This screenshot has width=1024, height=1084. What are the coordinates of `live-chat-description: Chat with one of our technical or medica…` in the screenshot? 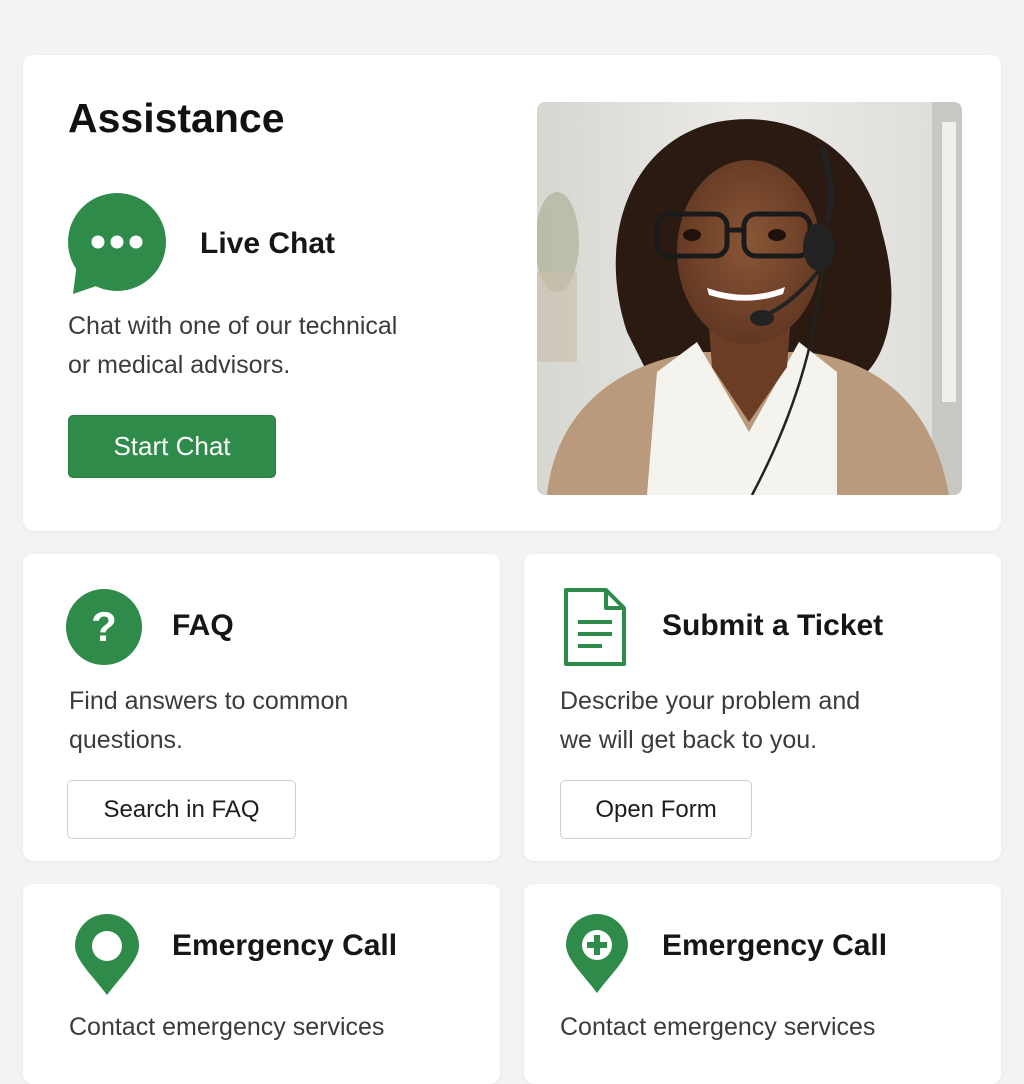 It's located at (278, 346).